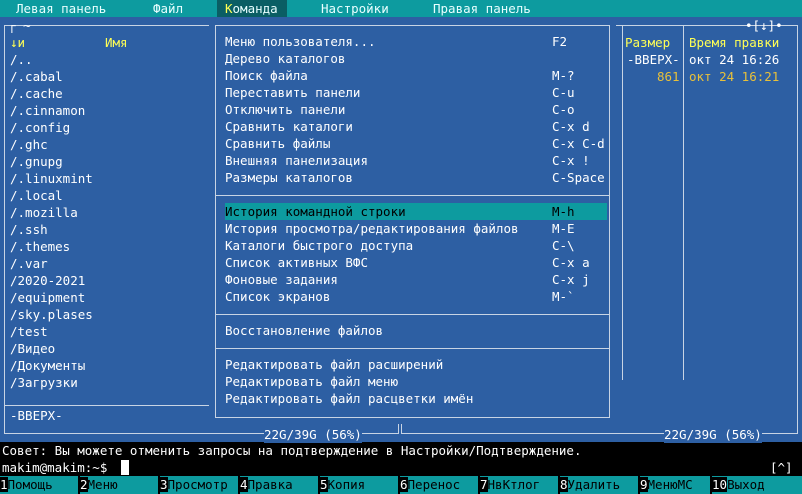 This screenshot has height=494, width=802. What do you see at coordinates (594, 484) in the screenshot?
I see `function-key-label: Удалить` at bounding box center [594, 484].